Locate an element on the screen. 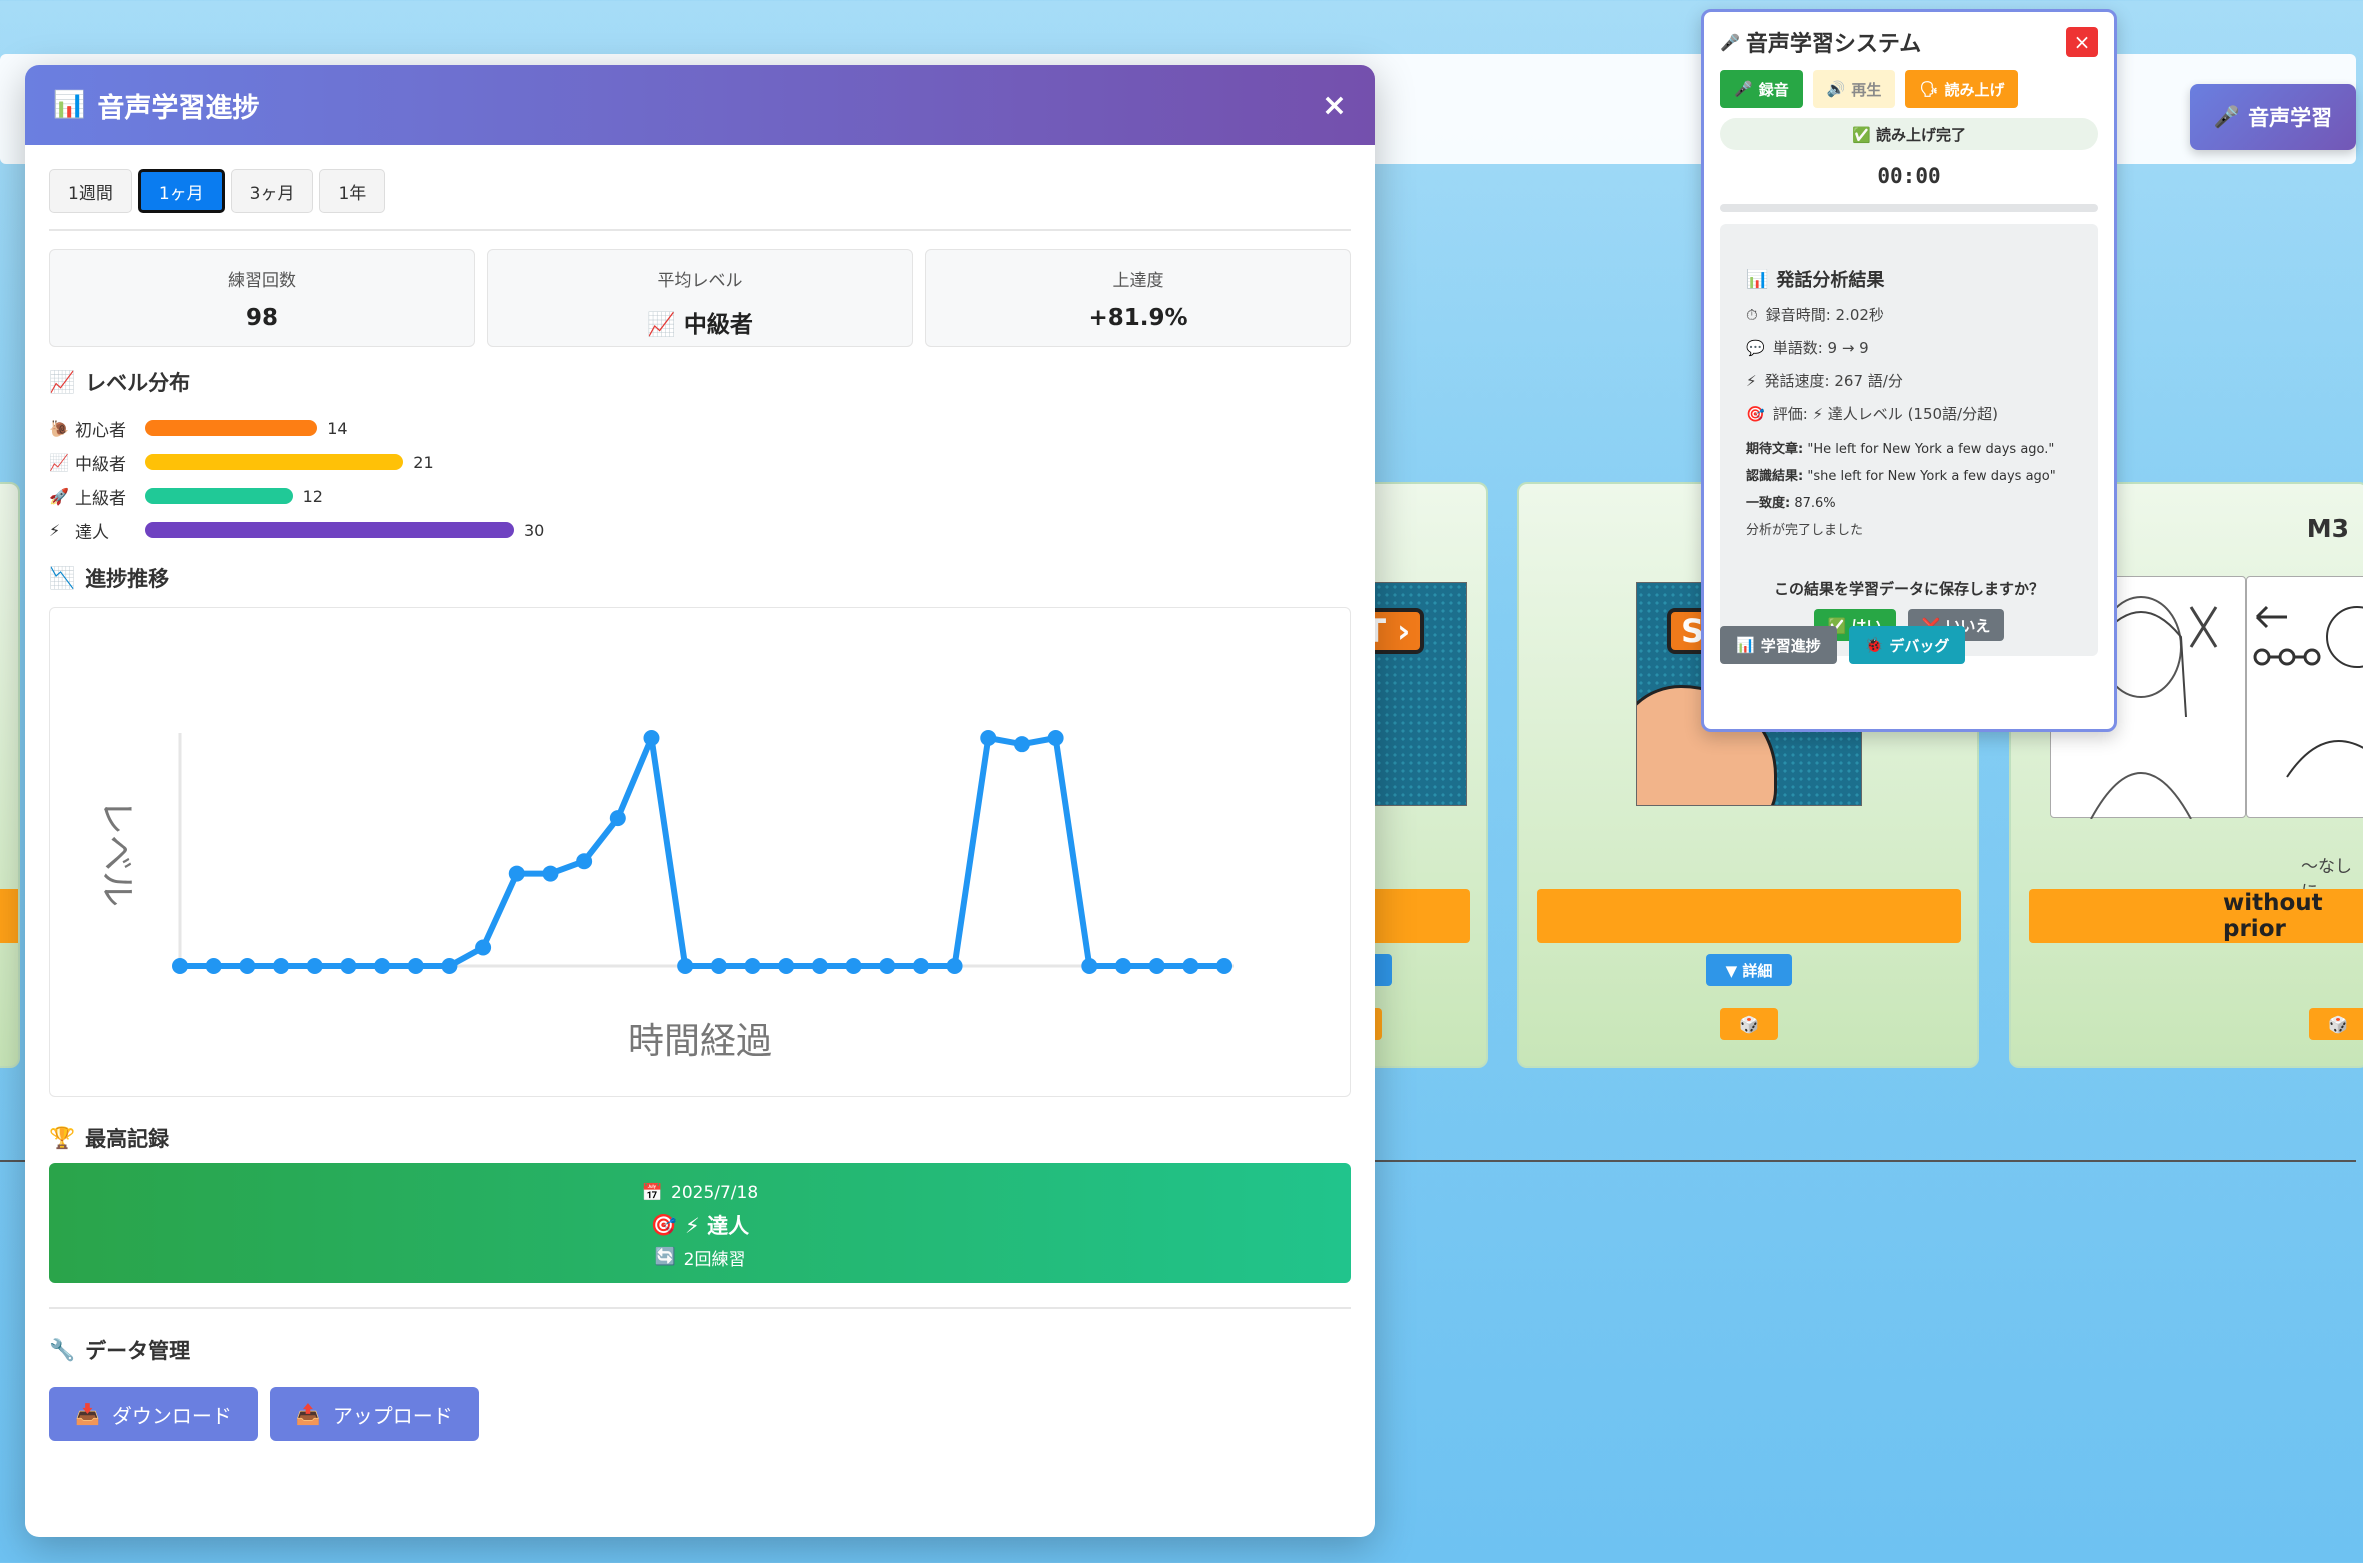 This screenshot has height=1563, width=2363. lightning-icon: ⚡ is located at coordinates (1751, 380).